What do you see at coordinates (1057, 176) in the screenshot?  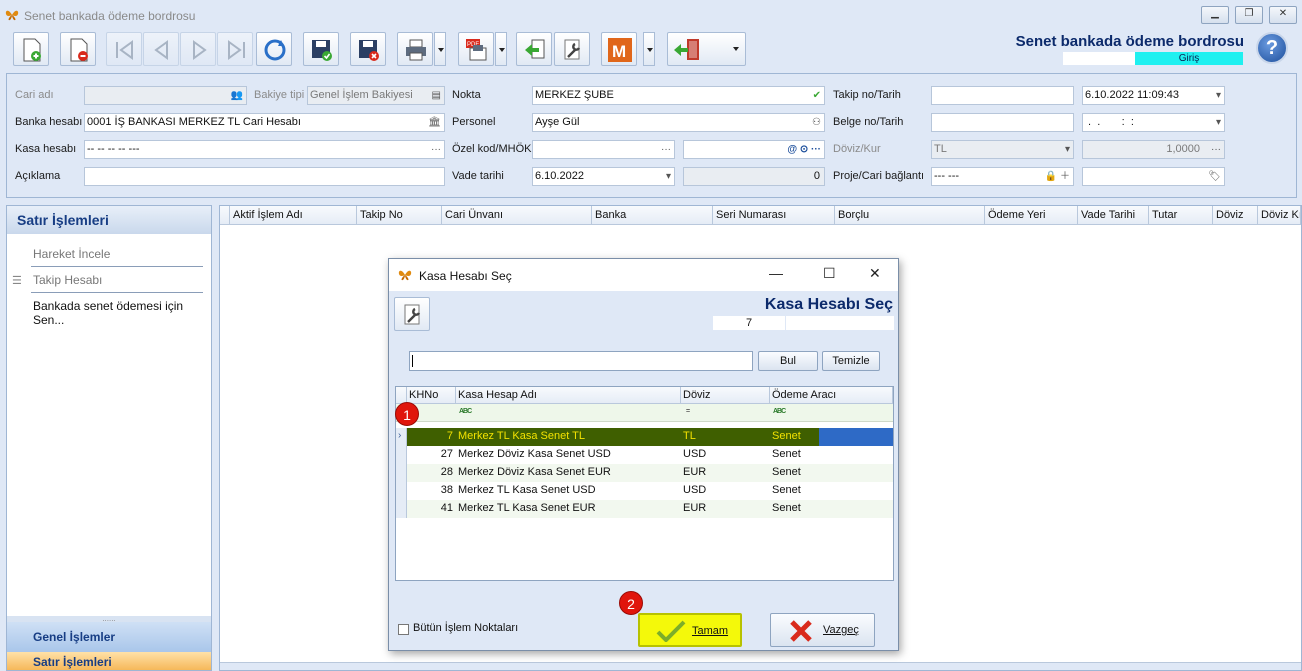 I see `lock-plus-icon: 🔒 ＋` at bounding box center [1057, 176].